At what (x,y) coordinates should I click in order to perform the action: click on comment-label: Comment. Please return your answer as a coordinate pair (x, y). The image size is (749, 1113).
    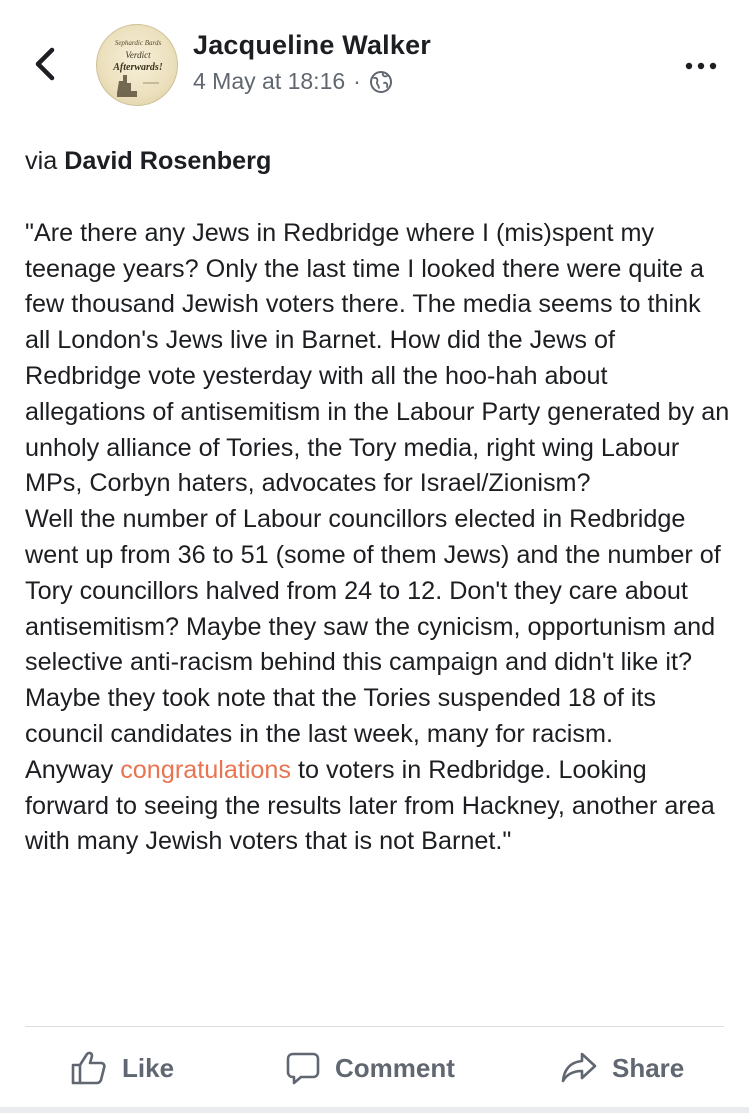
    Looking at the image, I should click on (395, 1067).